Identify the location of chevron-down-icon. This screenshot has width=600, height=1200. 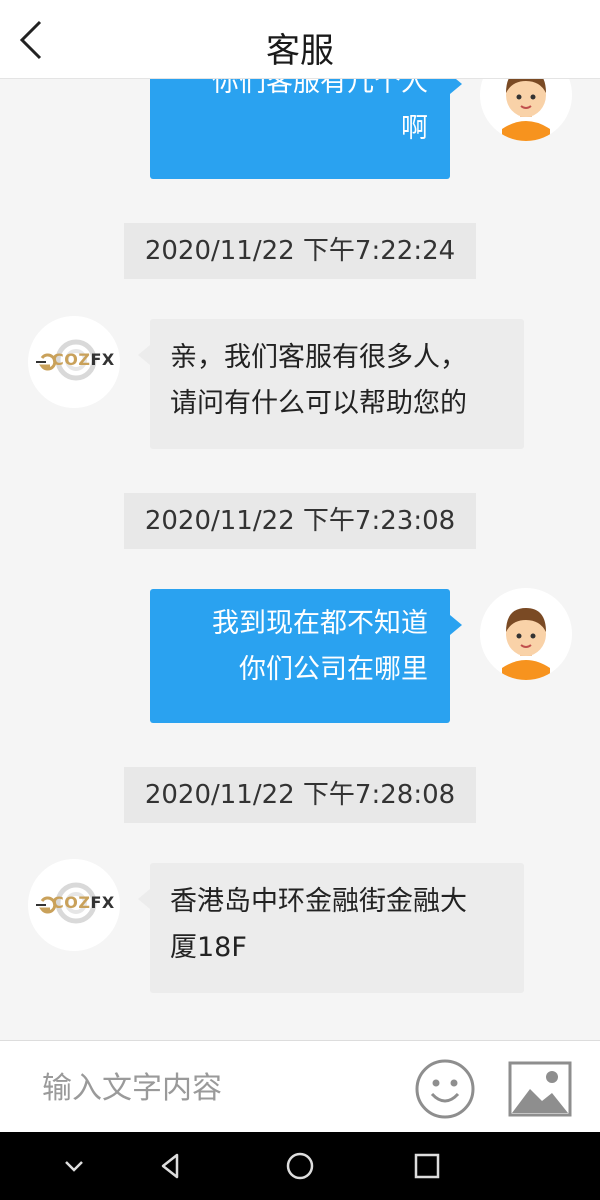
(74, 1166).